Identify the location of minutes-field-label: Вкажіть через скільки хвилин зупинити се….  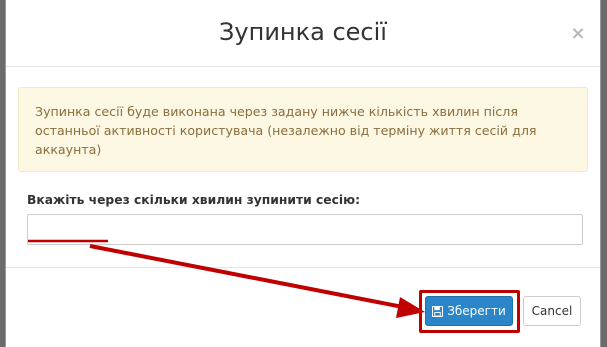
(194, 200).